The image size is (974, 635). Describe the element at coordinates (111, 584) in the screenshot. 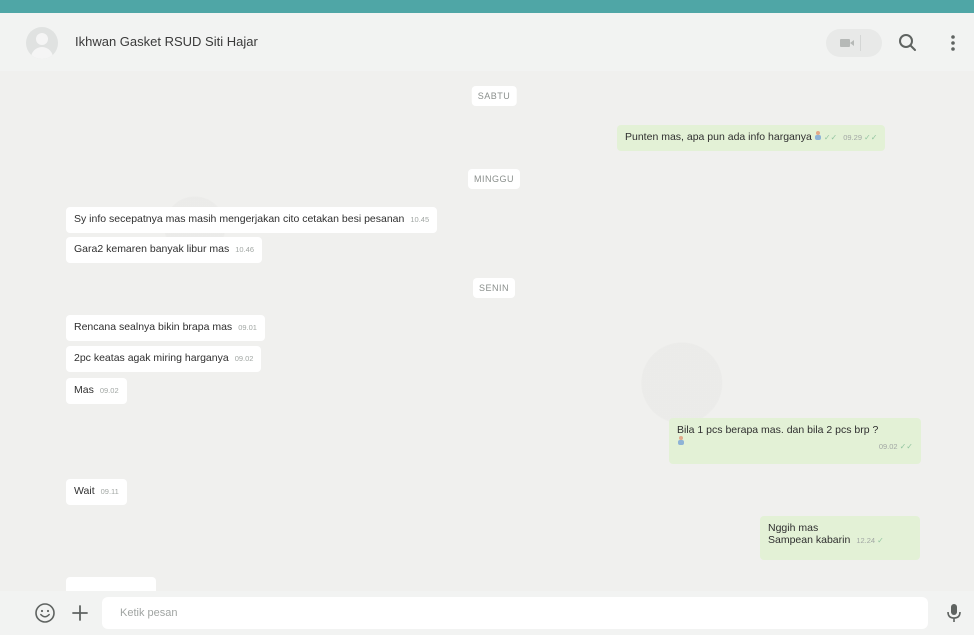

I see `message-incoming-partial` at that location.